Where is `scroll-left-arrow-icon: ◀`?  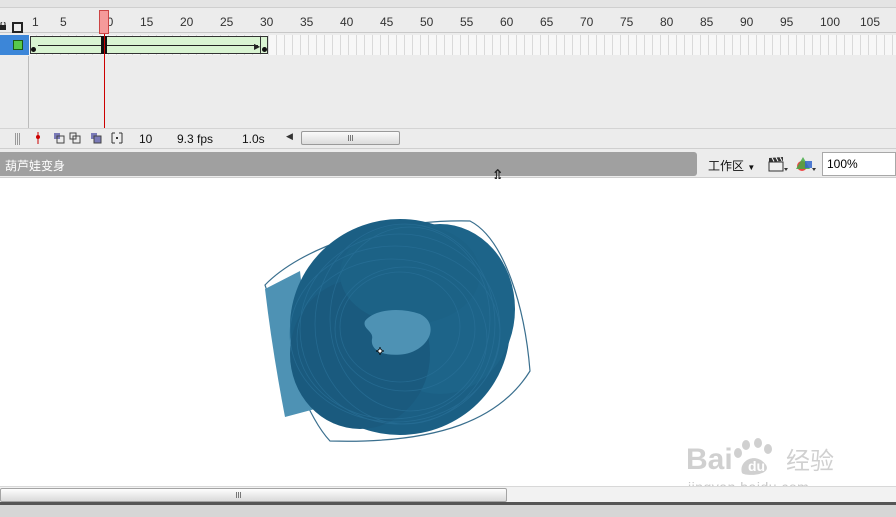
scroll-left-arrow-icon: ◀ is located at coordinates (289, 136).